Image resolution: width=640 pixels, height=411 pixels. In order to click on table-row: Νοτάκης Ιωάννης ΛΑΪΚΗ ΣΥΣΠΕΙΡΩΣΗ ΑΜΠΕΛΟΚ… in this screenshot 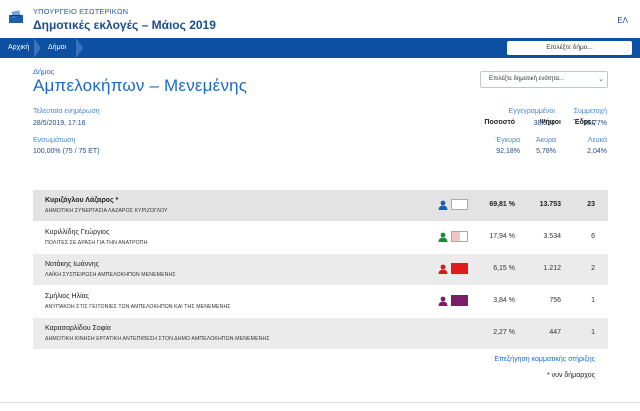, I will do `click(320, 269)`.